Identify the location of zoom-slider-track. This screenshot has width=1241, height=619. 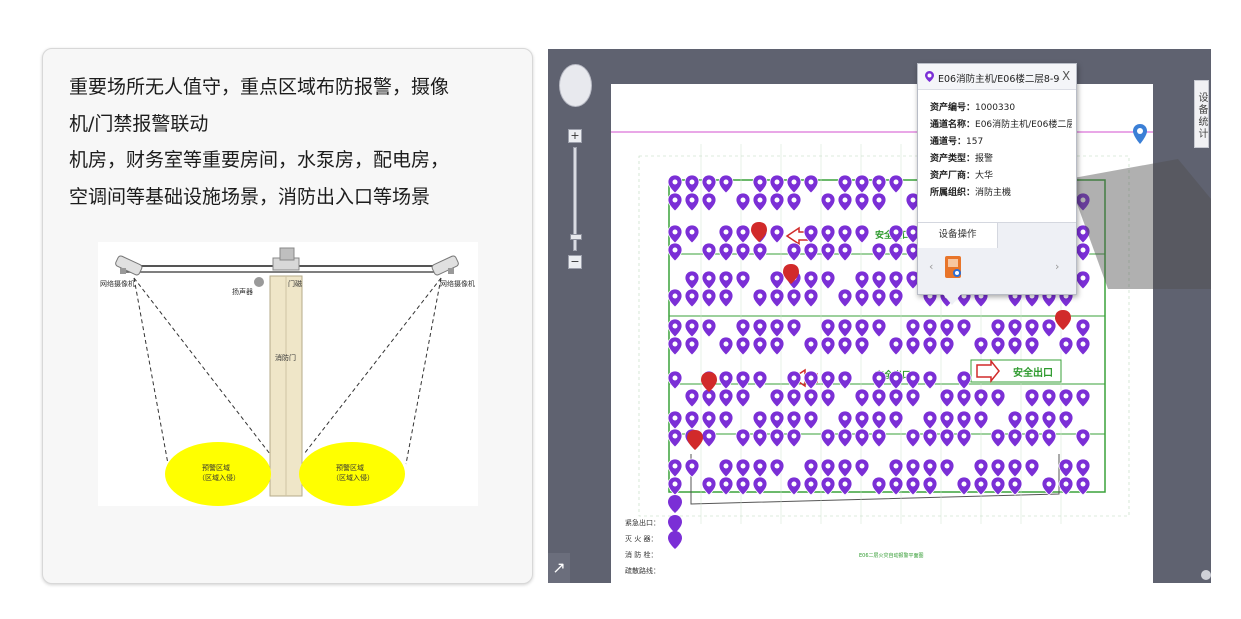
(576, 199).